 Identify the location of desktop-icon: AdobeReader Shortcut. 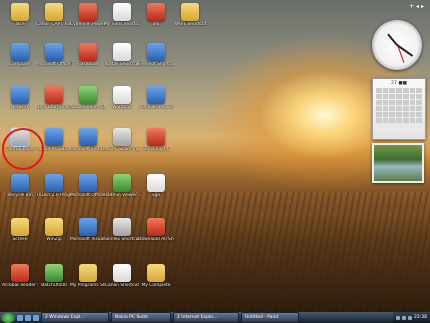
(88, 98).